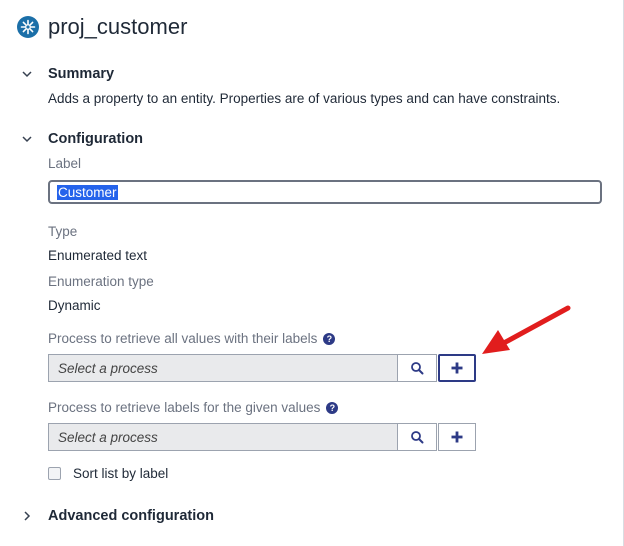  Describe the element at coordinates (96, 139) in the screenshot. I see `configuration-heading: Configuration` at that location.